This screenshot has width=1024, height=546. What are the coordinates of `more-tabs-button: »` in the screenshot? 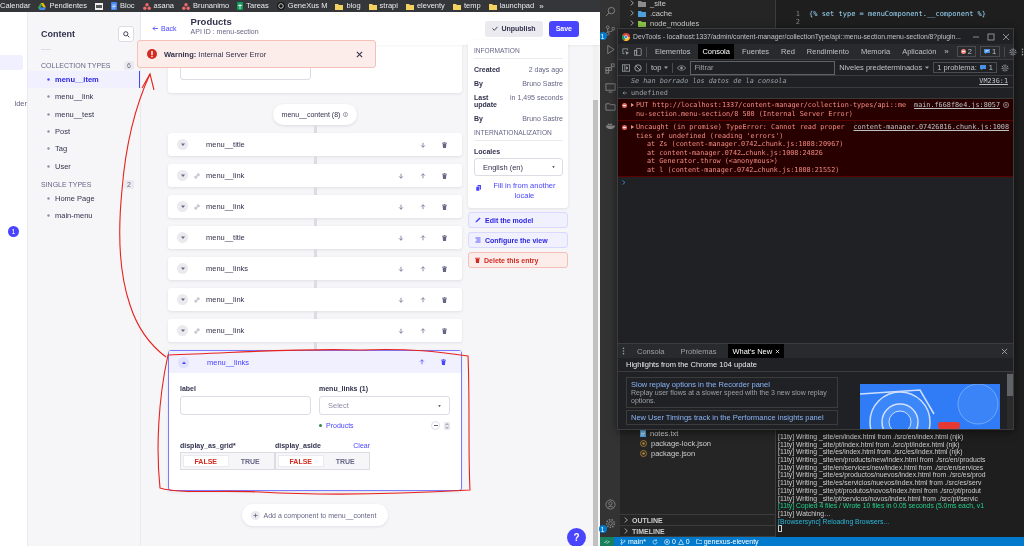 It's located at (946, 51).